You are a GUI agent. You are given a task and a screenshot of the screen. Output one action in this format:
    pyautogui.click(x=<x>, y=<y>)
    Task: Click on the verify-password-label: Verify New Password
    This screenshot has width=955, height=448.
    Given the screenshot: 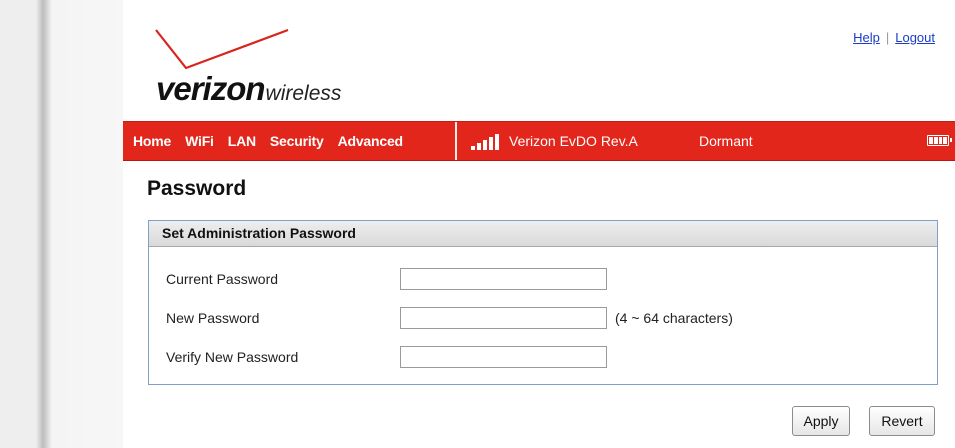 What is the action you would take?
    pyautogui.click(x=232, y=357)
    